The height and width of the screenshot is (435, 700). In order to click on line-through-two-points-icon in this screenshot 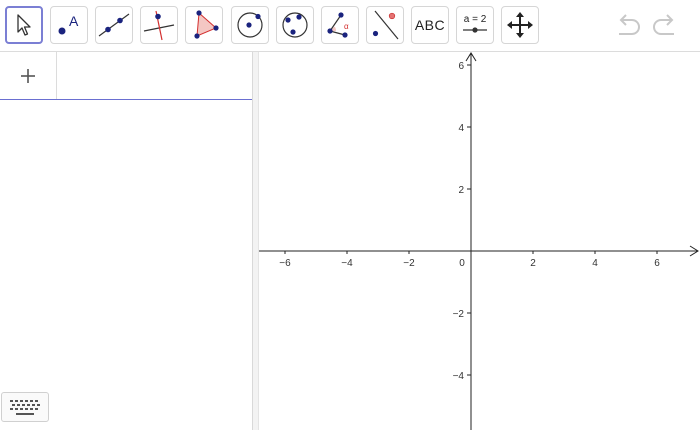, I will do `click(114, 25)`.